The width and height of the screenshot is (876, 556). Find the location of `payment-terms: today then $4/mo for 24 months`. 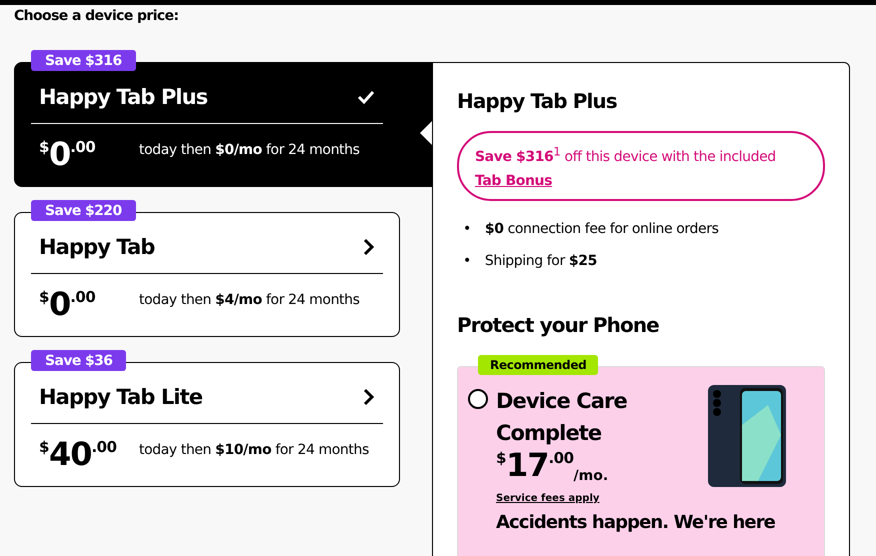

payment-terms: today then $4/mo for 24 months is located at coordinates (249, 300).